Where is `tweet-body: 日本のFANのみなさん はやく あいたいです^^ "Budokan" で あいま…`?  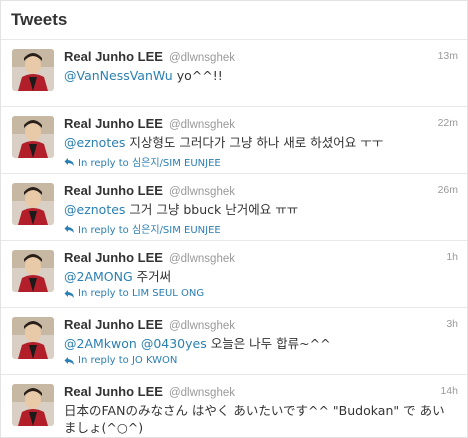
tweet-body: 日本のFANのみなさん はやく あいたいです^^ "Budokan" で あいま… is located at coordinates (254, 419).